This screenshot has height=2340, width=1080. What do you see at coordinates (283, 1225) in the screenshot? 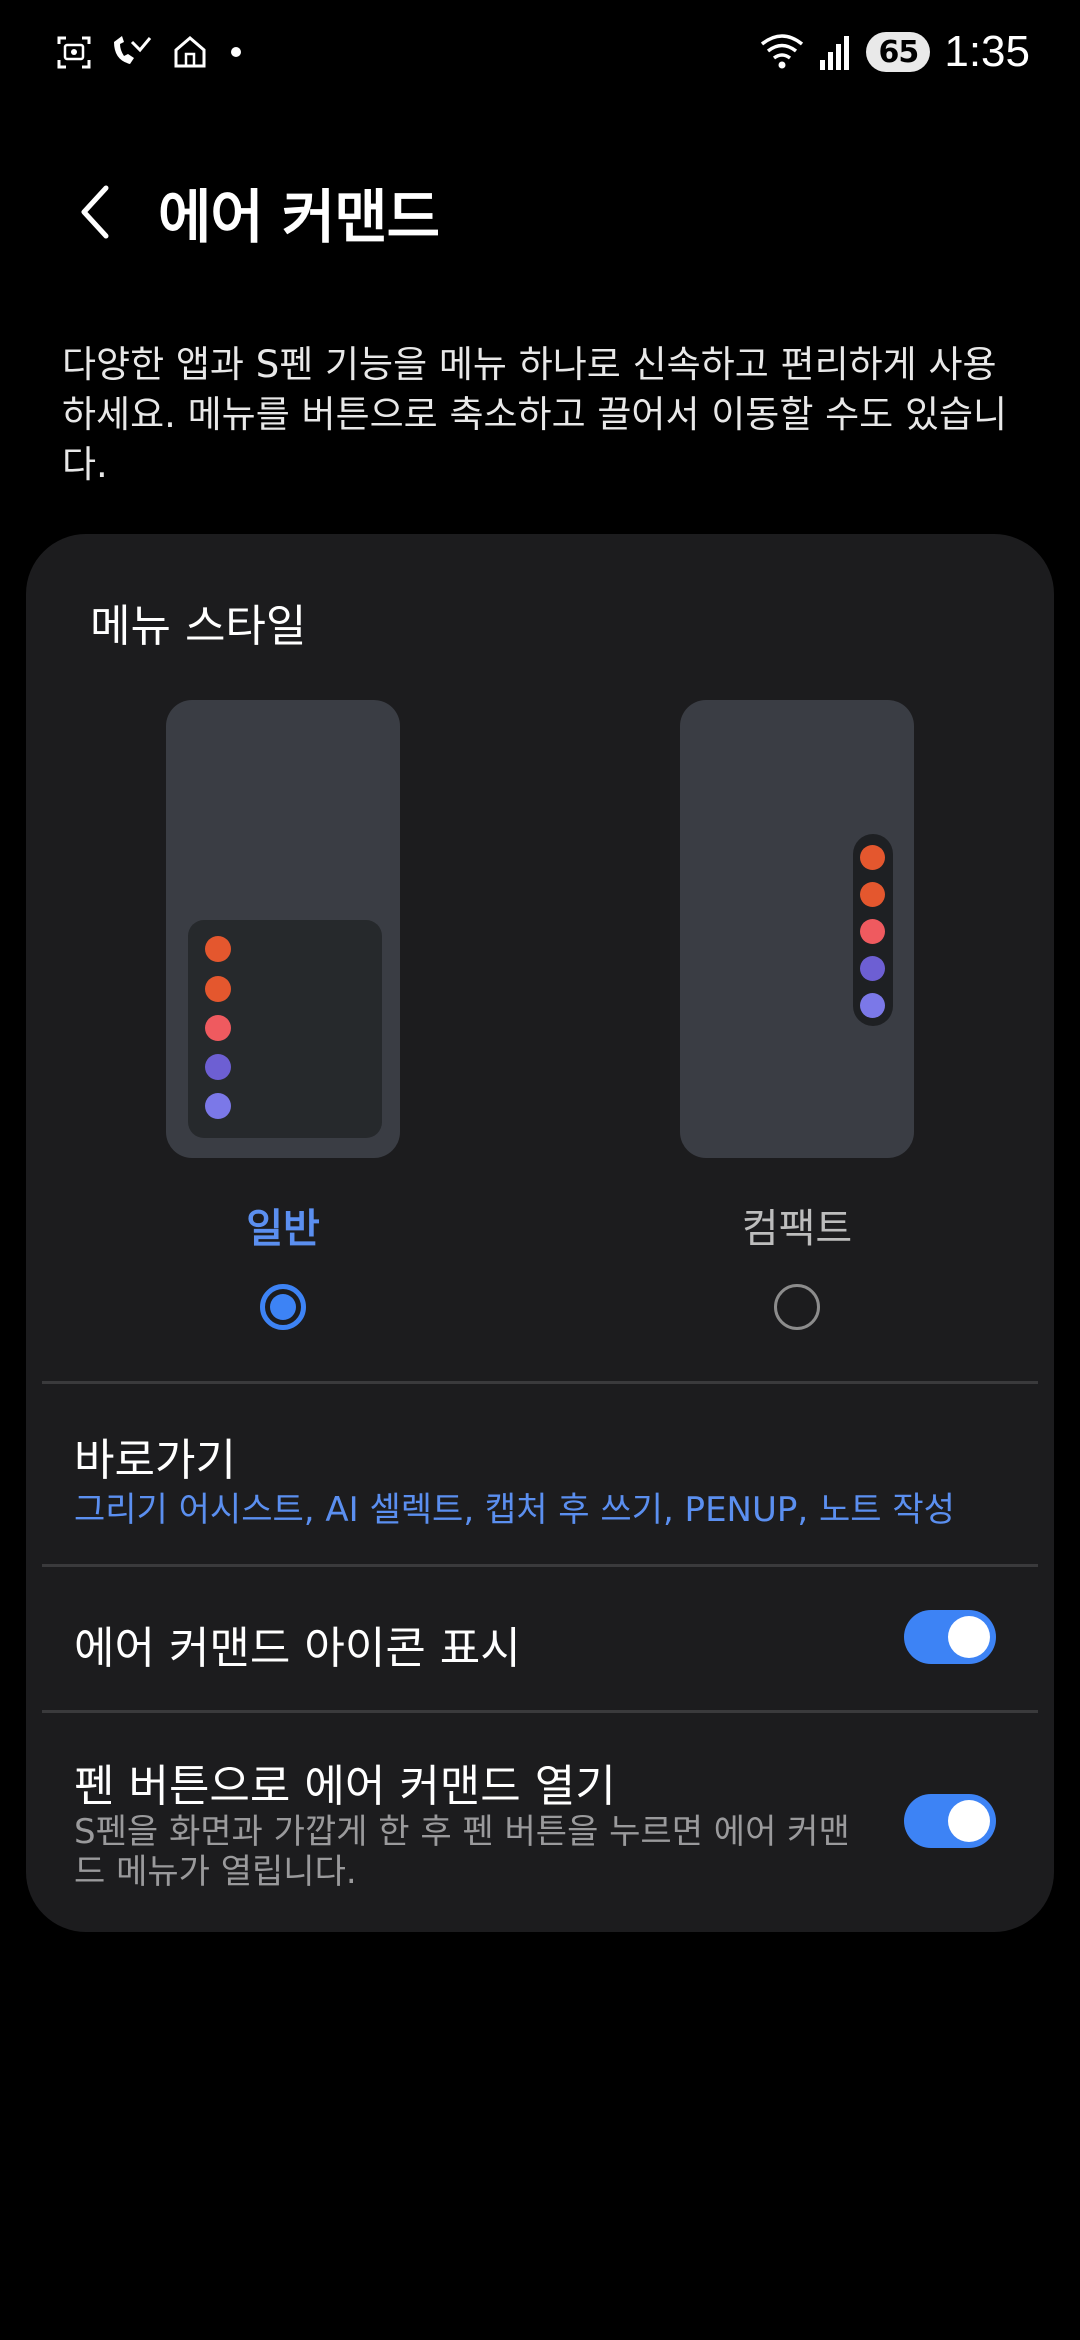
I see `style-label-normal: 일반` at bounding box center [283, 1225].